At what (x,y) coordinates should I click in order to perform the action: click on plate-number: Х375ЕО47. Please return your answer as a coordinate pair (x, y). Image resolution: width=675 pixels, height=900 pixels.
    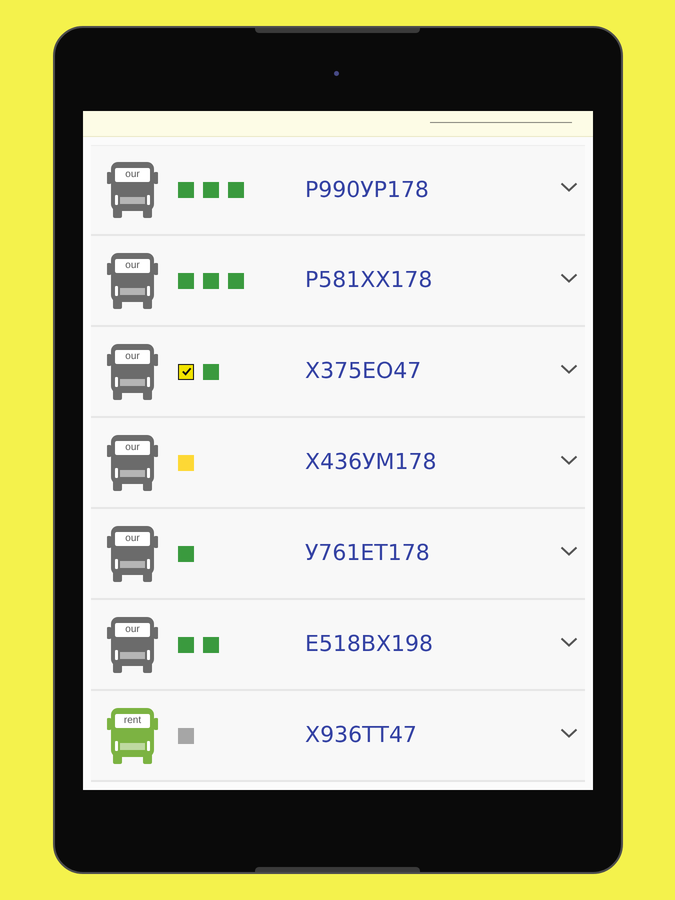
    Looking at the image, I should click on (363, 371).